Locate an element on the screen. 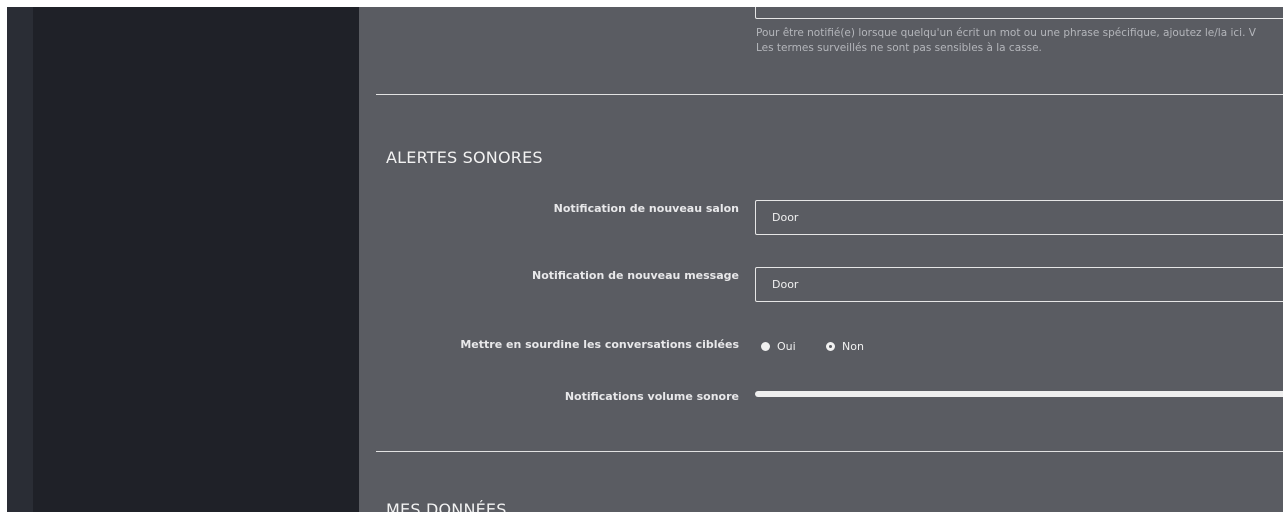  volume-label: Notifications volume sonore is located at coordinates (651, 396).